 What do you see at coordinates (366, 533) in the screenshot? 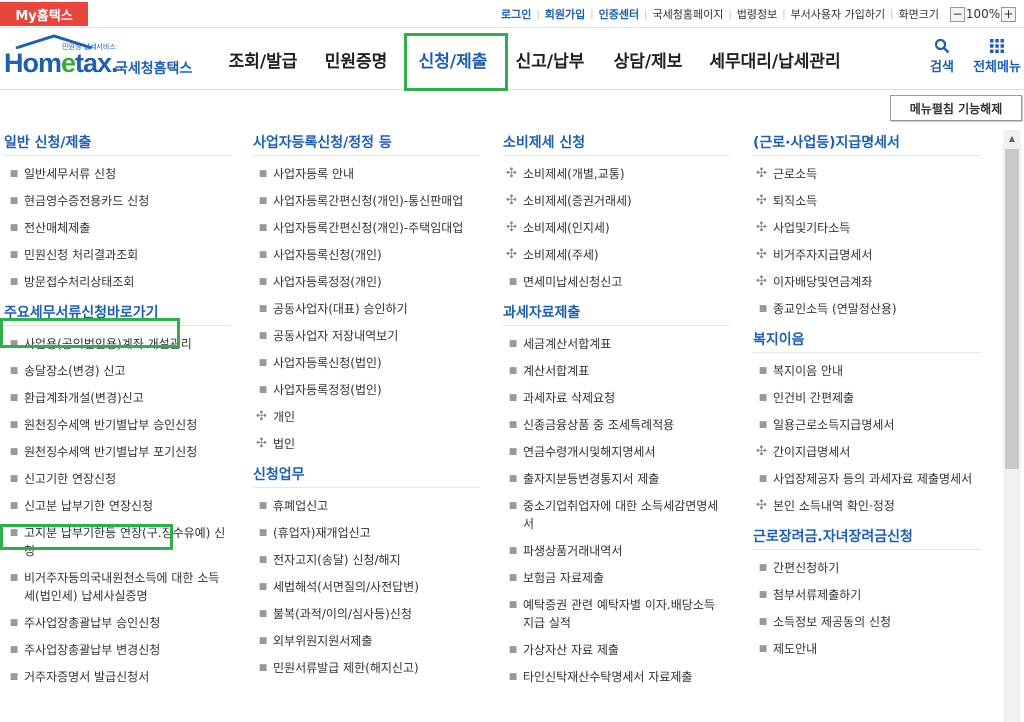
I see `menu-link: ■ (휴업자)재개업신고` at bounding box center [366, 533].